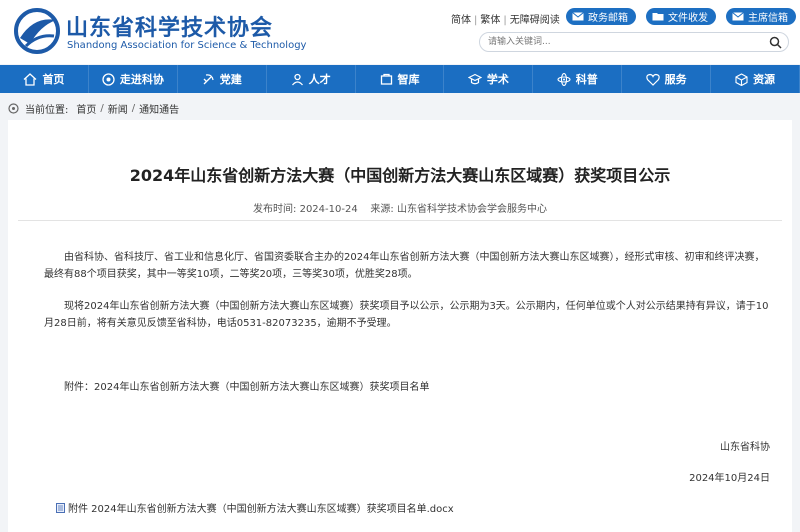 The height and width of the screenshot is (532, 800). What do you see at coordinates (37, 31) in the screenshot?
I see `logo-icon` at bounding box center [37, 31].